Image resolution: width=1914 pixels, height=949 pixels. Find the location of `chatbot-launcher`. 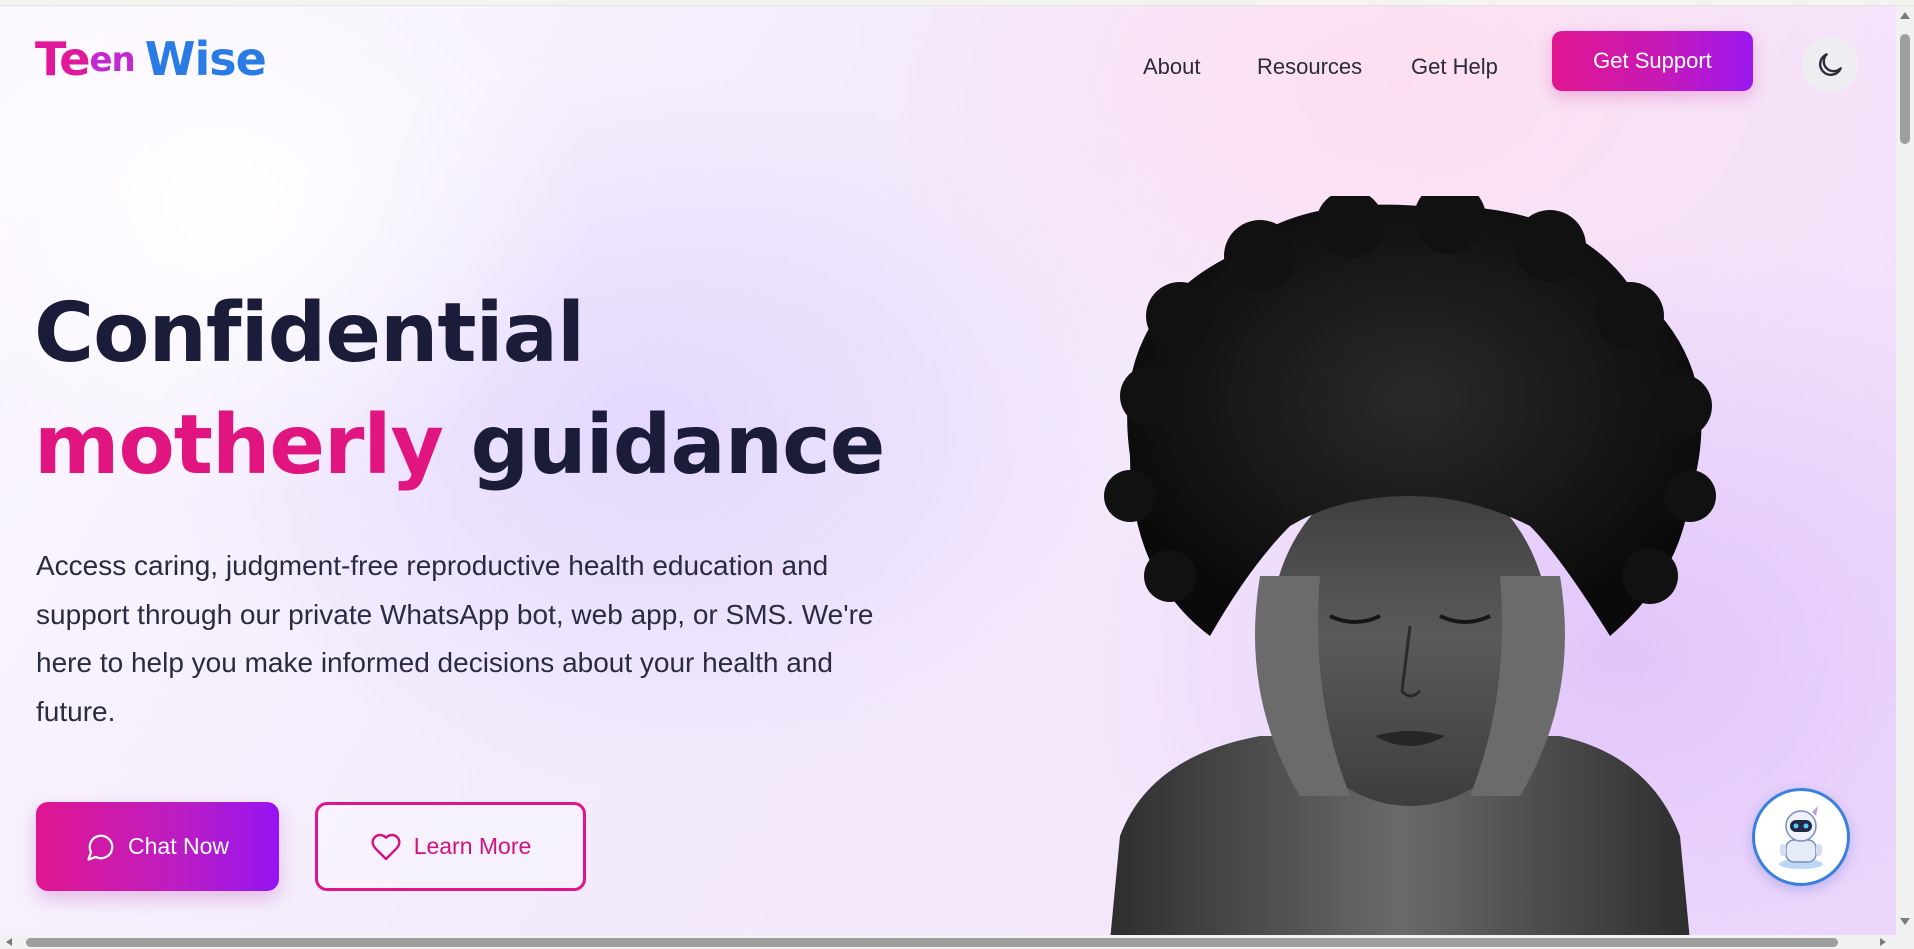

chatbot-launcher is located at coordinates (1801, 837).